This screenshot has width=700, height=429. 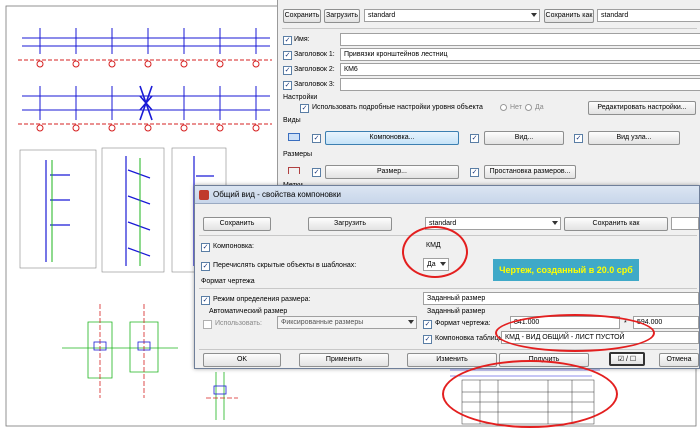 What do you see at coordinates (207, 324) in the screenshot?
I see `use-checkbox` at bounding box center [207, 324].